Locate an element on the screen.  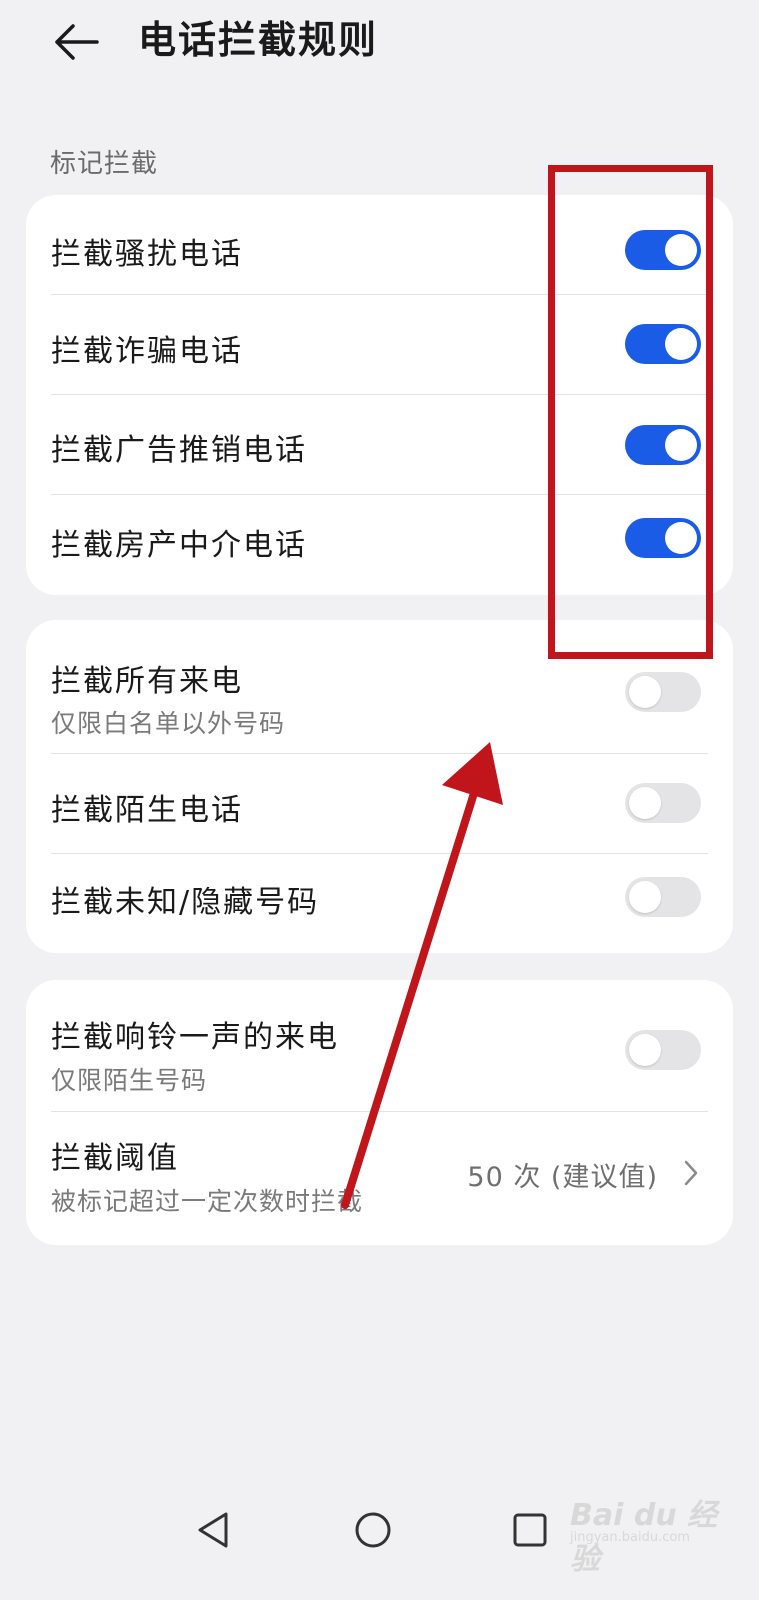
nav-back-button is located at coordinates (213, 1530).